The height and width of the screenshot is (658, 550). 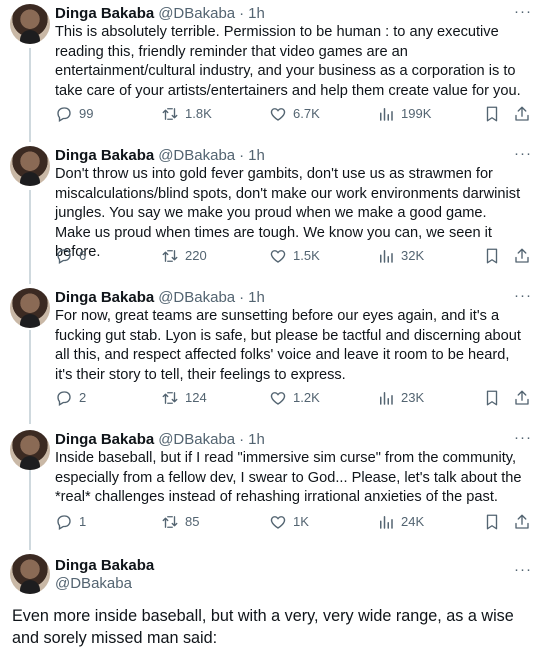 I want to click on like-button: 6.7K, so click(x=294, y=114).